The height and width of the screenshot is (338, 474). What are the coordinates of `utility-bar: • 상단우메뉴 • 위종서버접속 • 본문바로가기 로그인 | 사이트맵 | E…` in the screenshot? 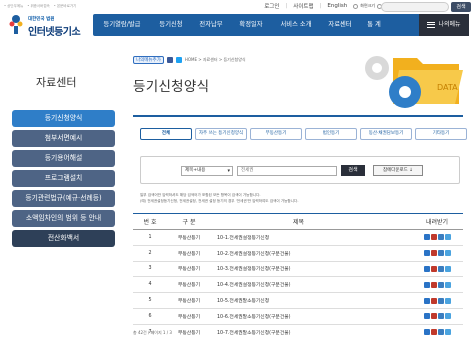 It's located at (237, 7).